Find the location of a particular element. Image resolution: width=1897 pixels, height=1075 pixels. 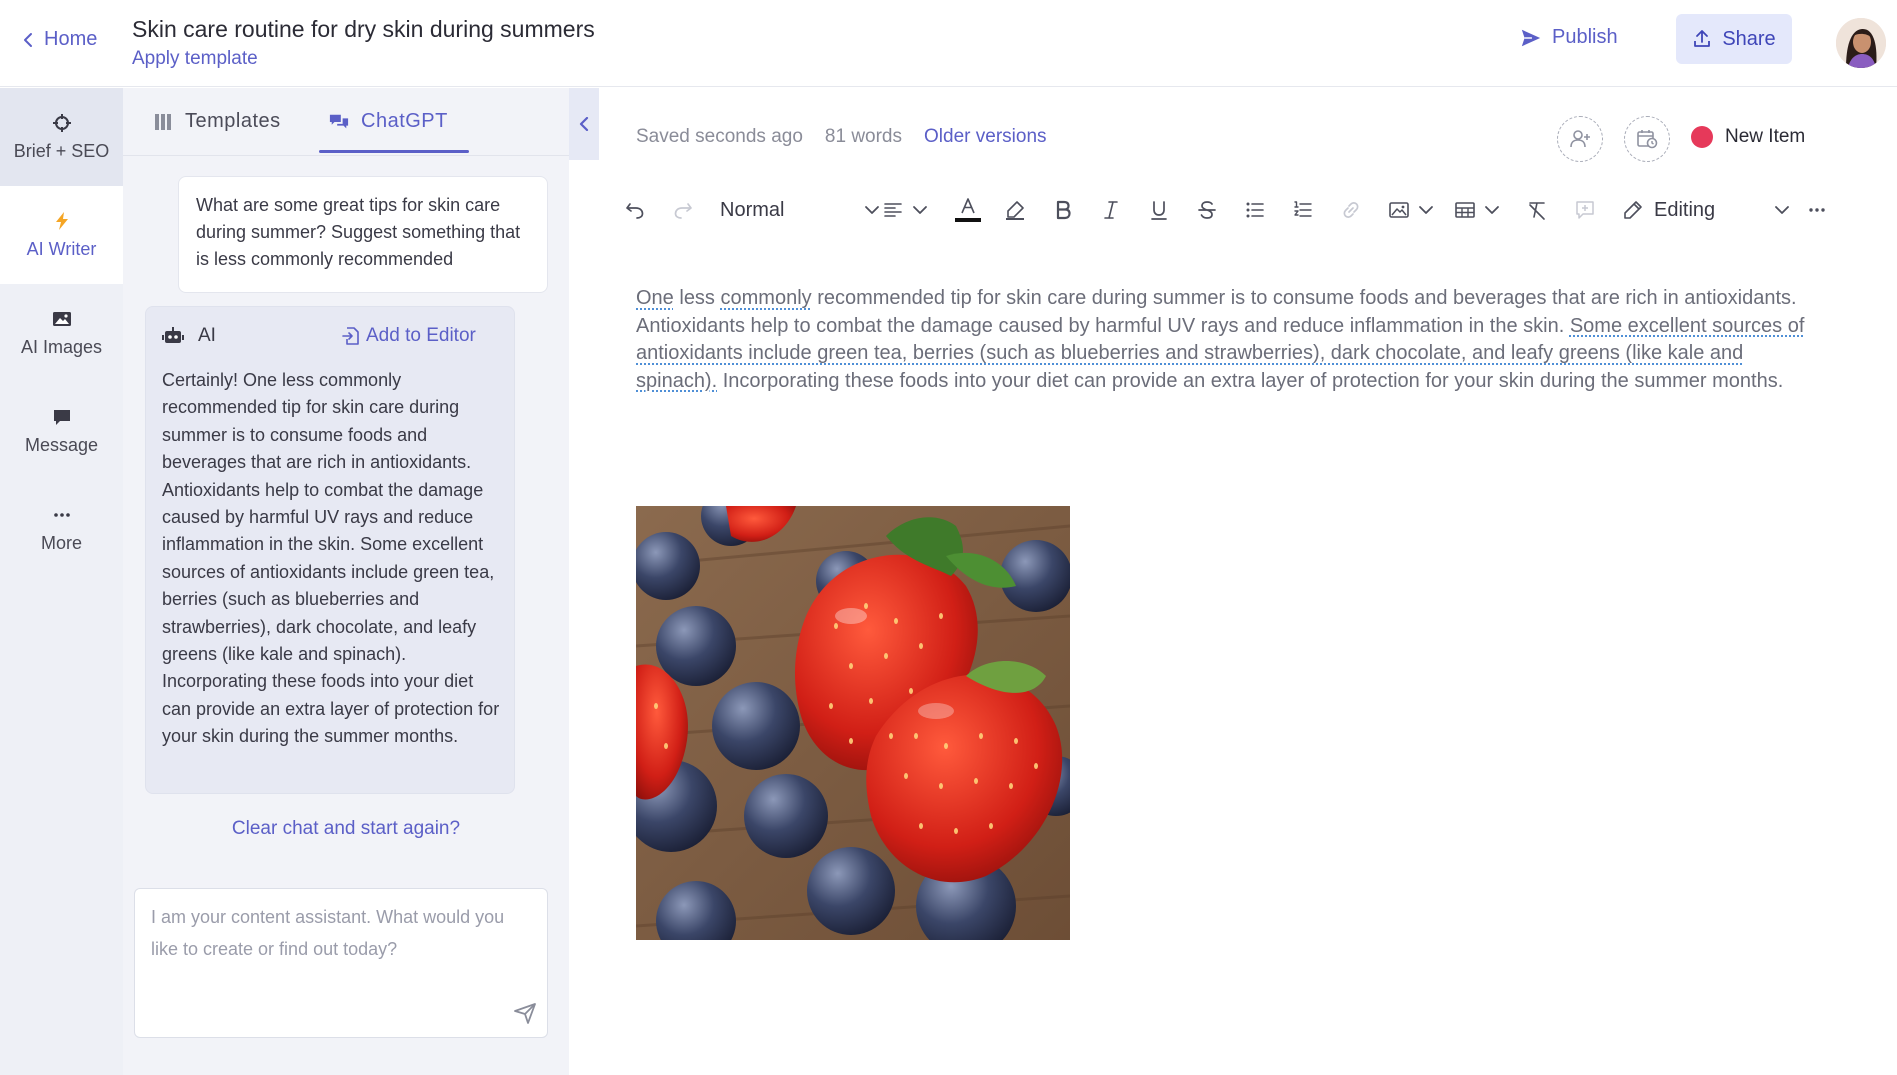

more-horizontal-icon is located at coordinates (1817, 210).